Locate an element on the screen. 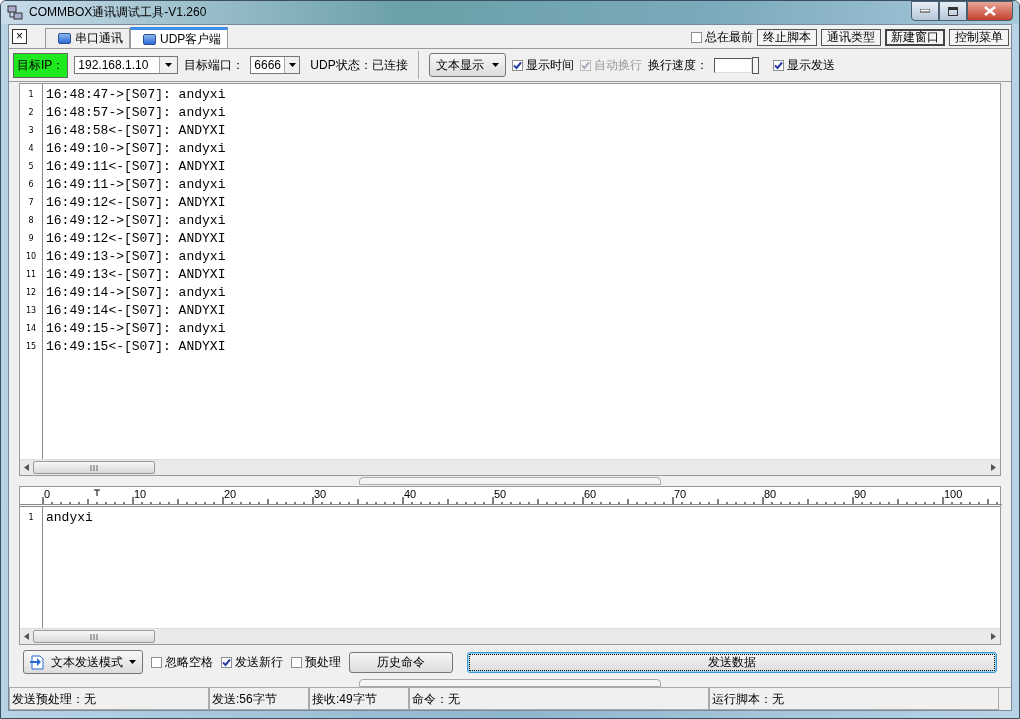  line-number: 14 is located at coordinates (31, 329).